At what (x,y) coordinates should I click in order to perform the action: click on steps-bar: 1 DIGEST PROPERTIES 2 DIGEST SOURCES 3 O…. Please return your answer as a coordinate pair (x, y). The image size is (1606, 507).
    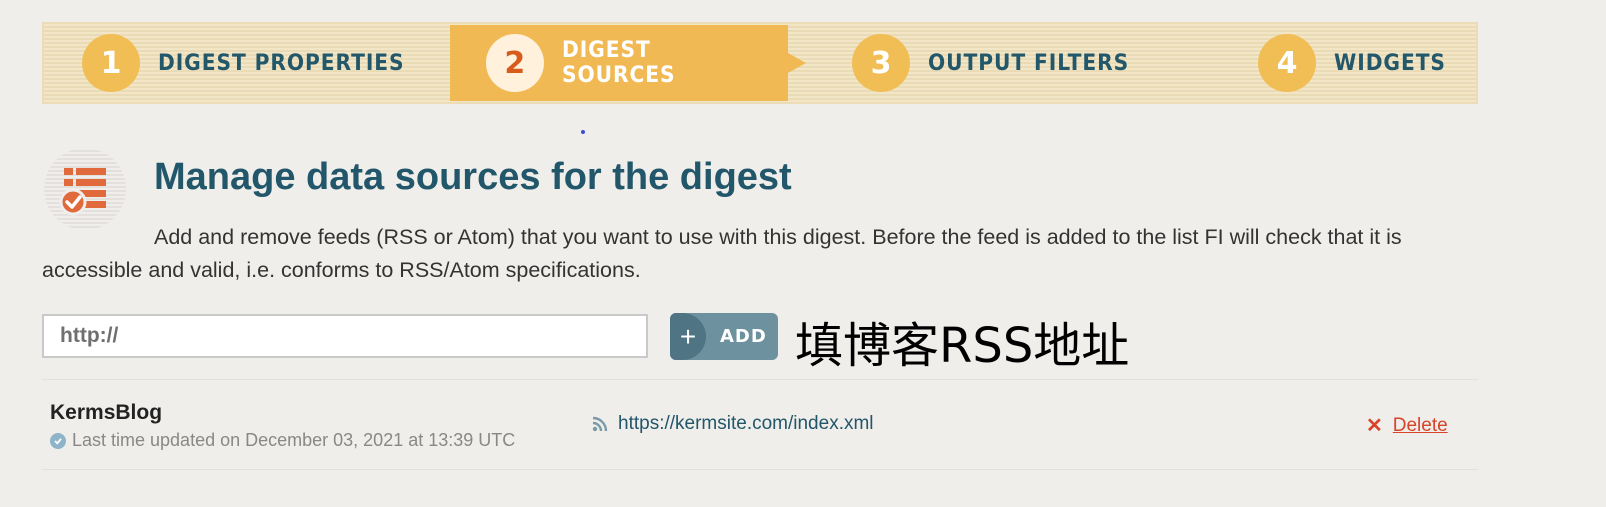
    Looking at the image, I should click on (760, 63).